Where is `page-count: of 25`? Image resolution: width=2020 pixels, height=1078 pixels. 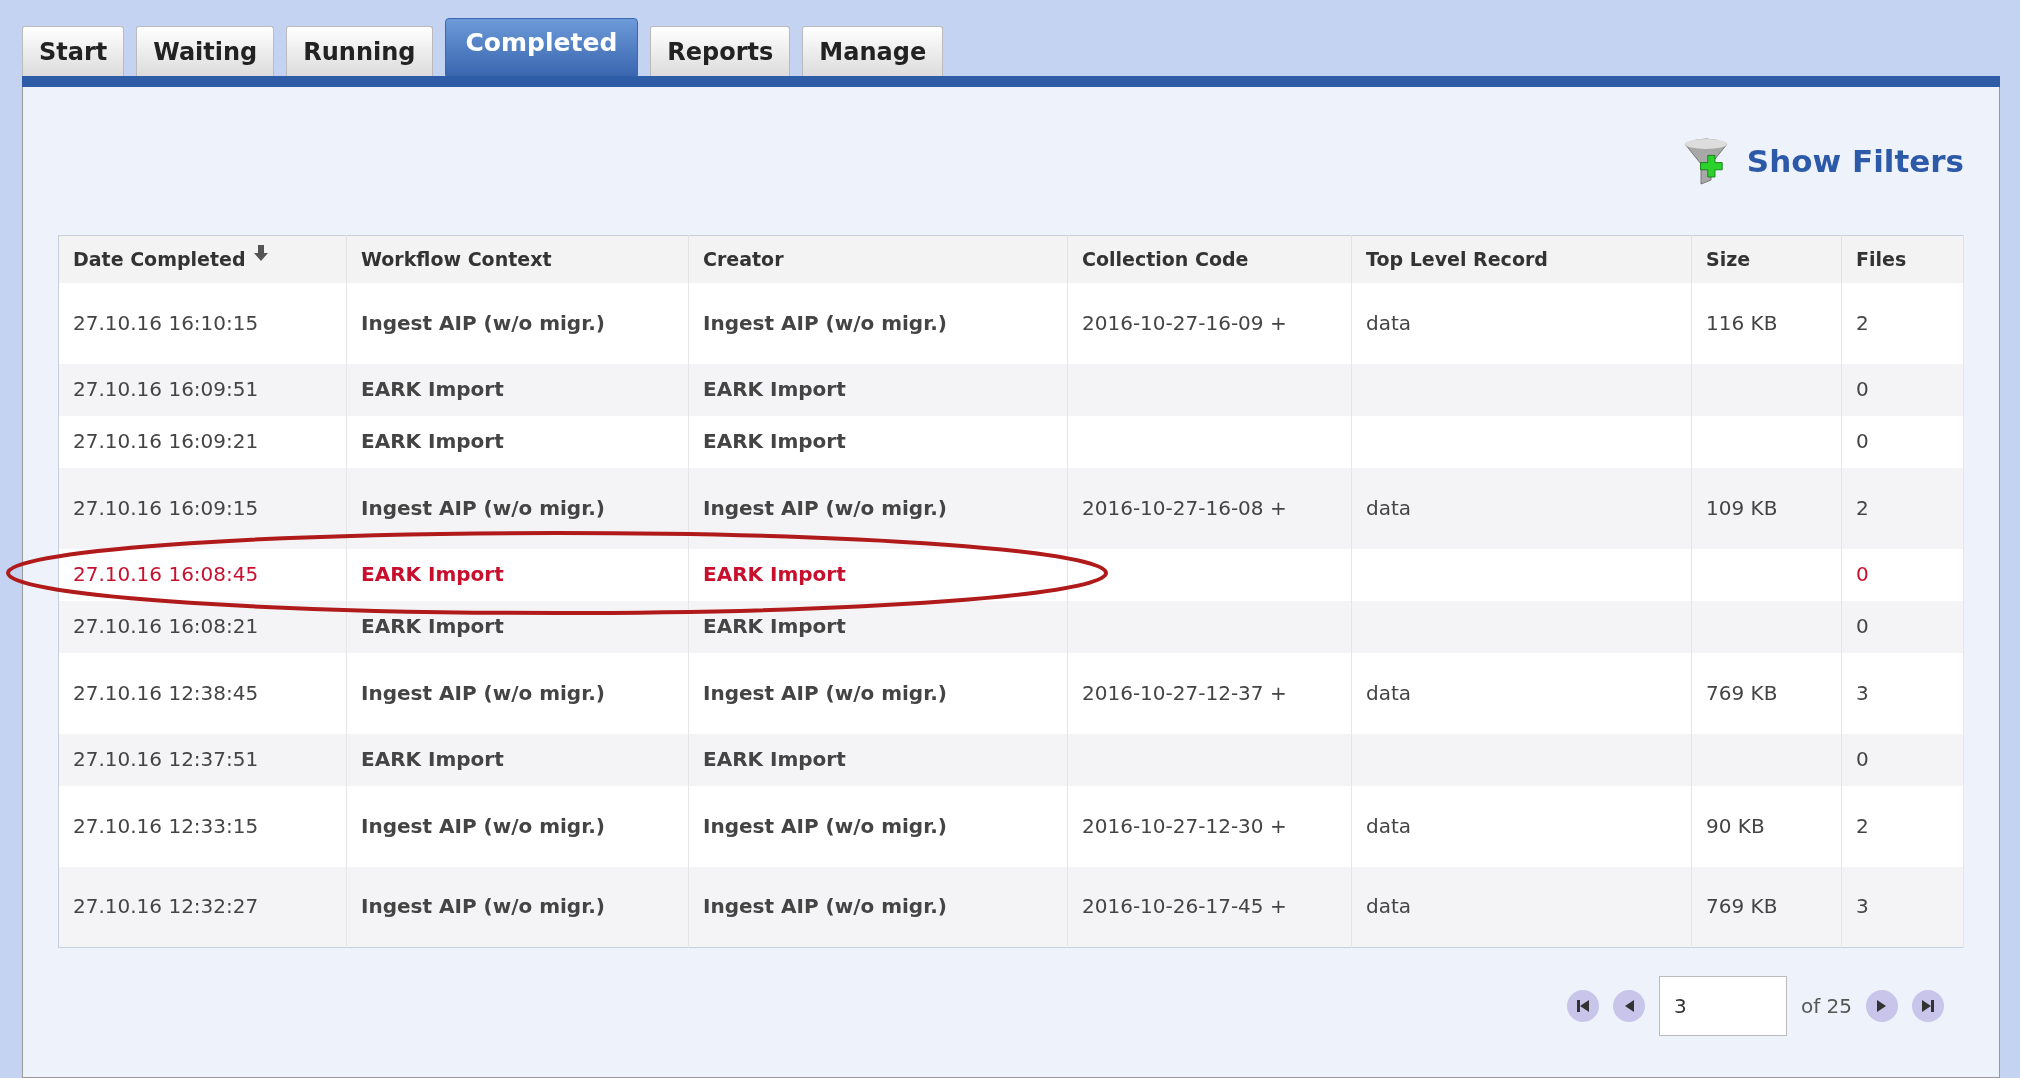
page-count: of 25 is located at coordinates (1826, 1006).